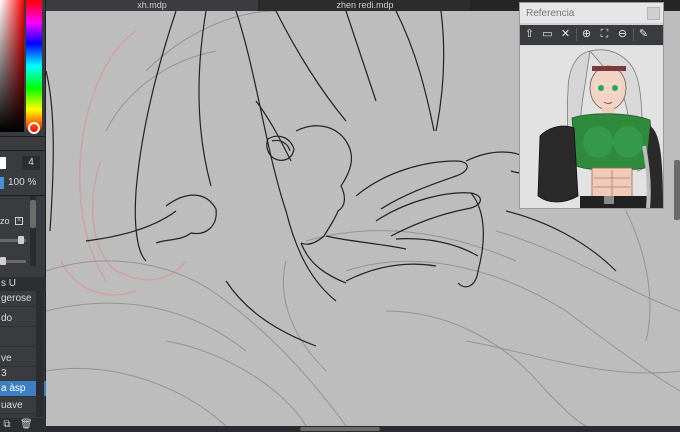  I want to click on tab-xh: xh.mdp, so click(152, 5).